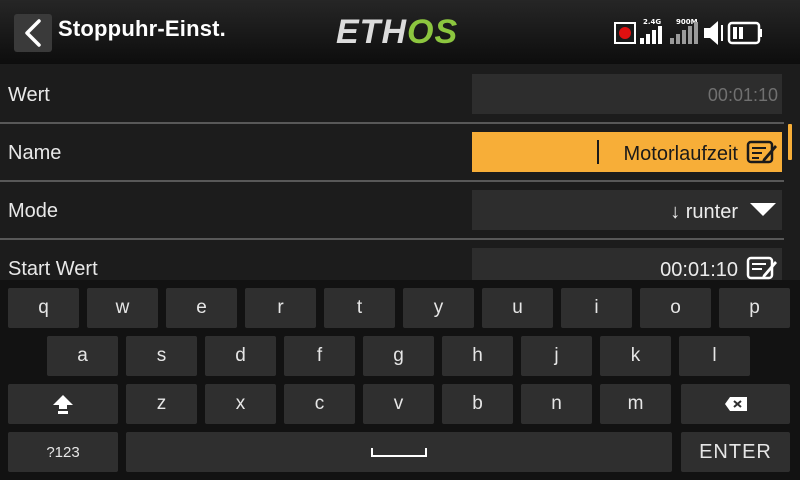 Image resolution: width=800 pixels, height=480 pixels. What do you see at coordinates (699, 269) in the screenshot?
I see `start-value-text: 00:01:10` at bounding box center [699, 269].